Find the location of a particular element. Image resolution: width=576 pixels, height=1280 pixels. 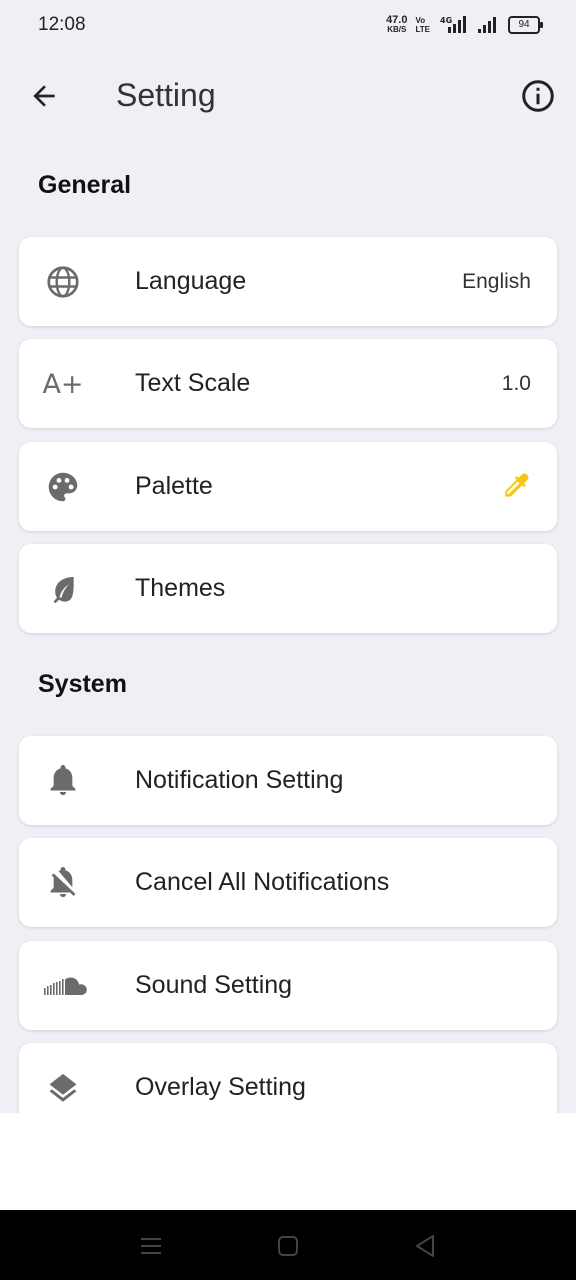

language-label: Language is located at coordinates (191, 281).